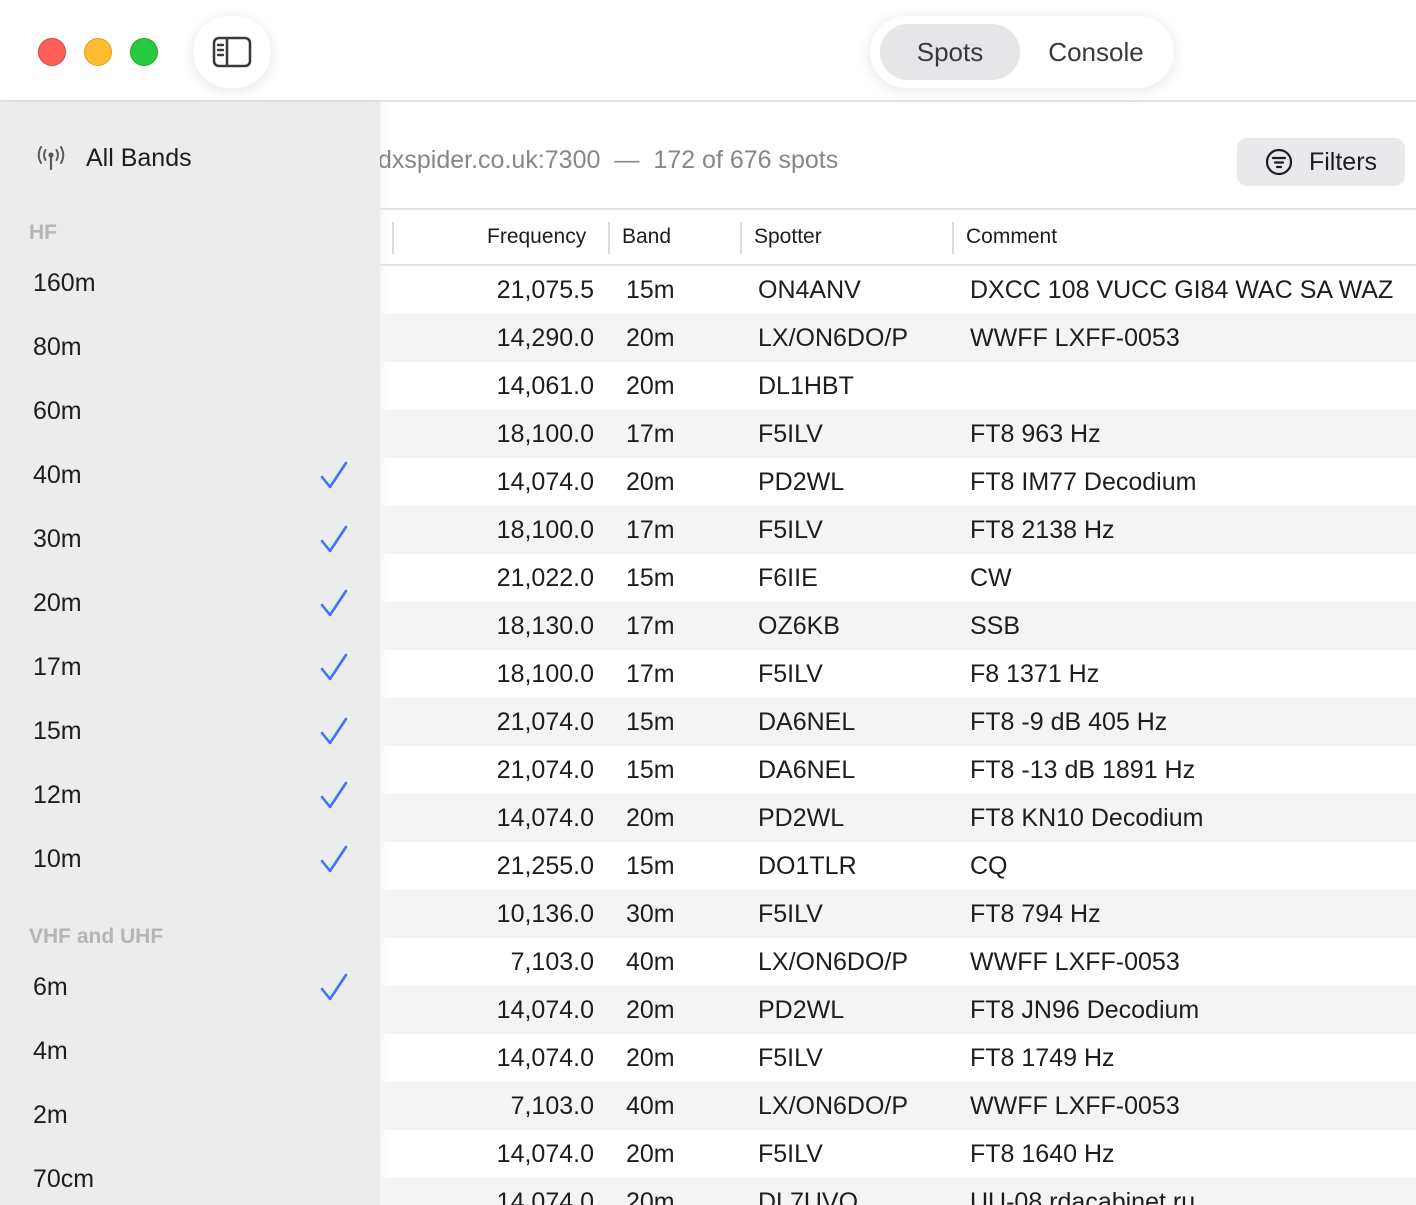 The width and height of the screenshot is (1416, 1205). I want to click on sidebar-toggle-button, so click(232, 52).